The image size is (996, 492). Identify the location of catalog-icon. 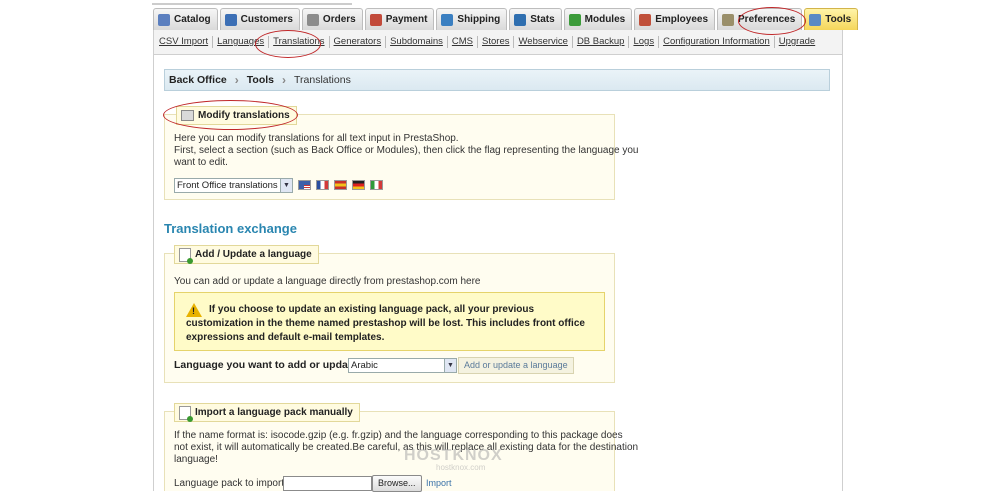
(164, 19).